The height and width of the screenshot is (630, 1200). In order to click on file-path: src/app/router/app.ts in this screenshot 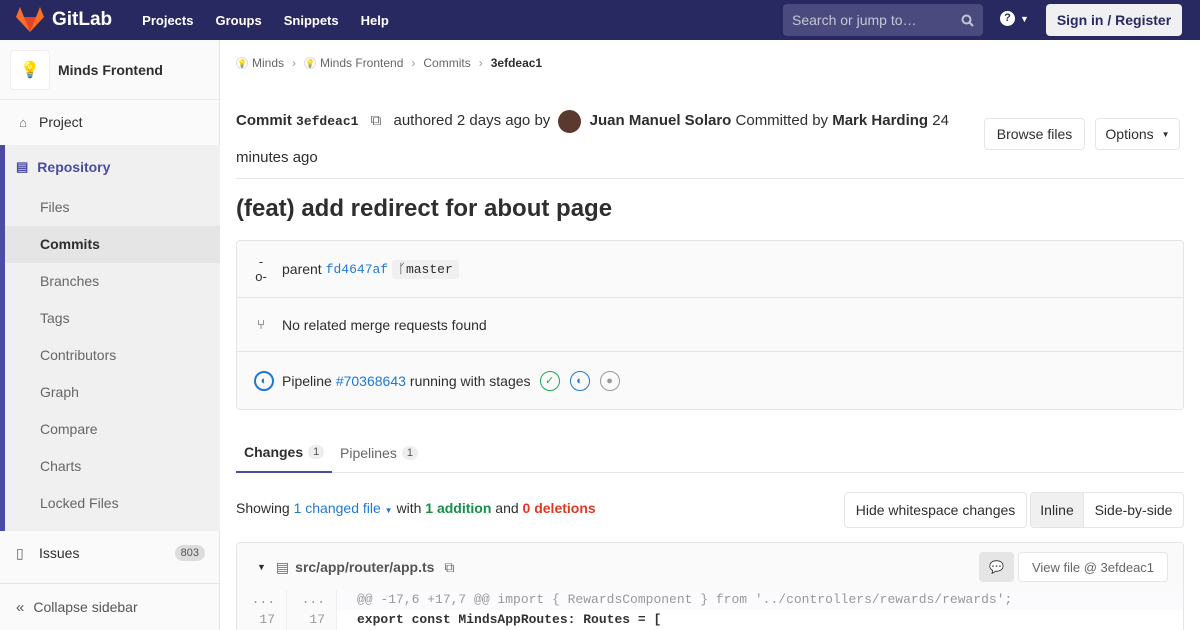, I will do `click(364, 567)`.